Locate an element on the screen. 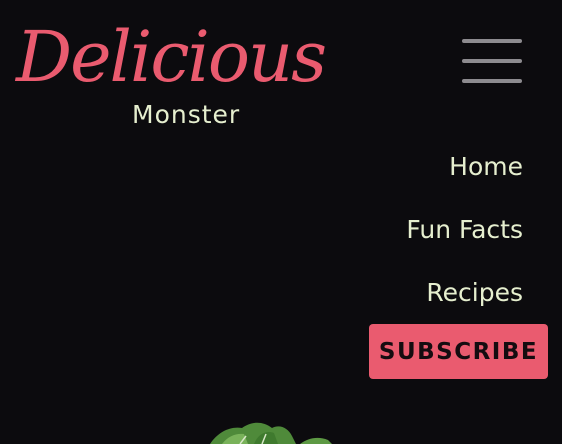 This screenshot has height=444, width=562. nav-link-recipes: Recipes is located at coordinates (474, 292).